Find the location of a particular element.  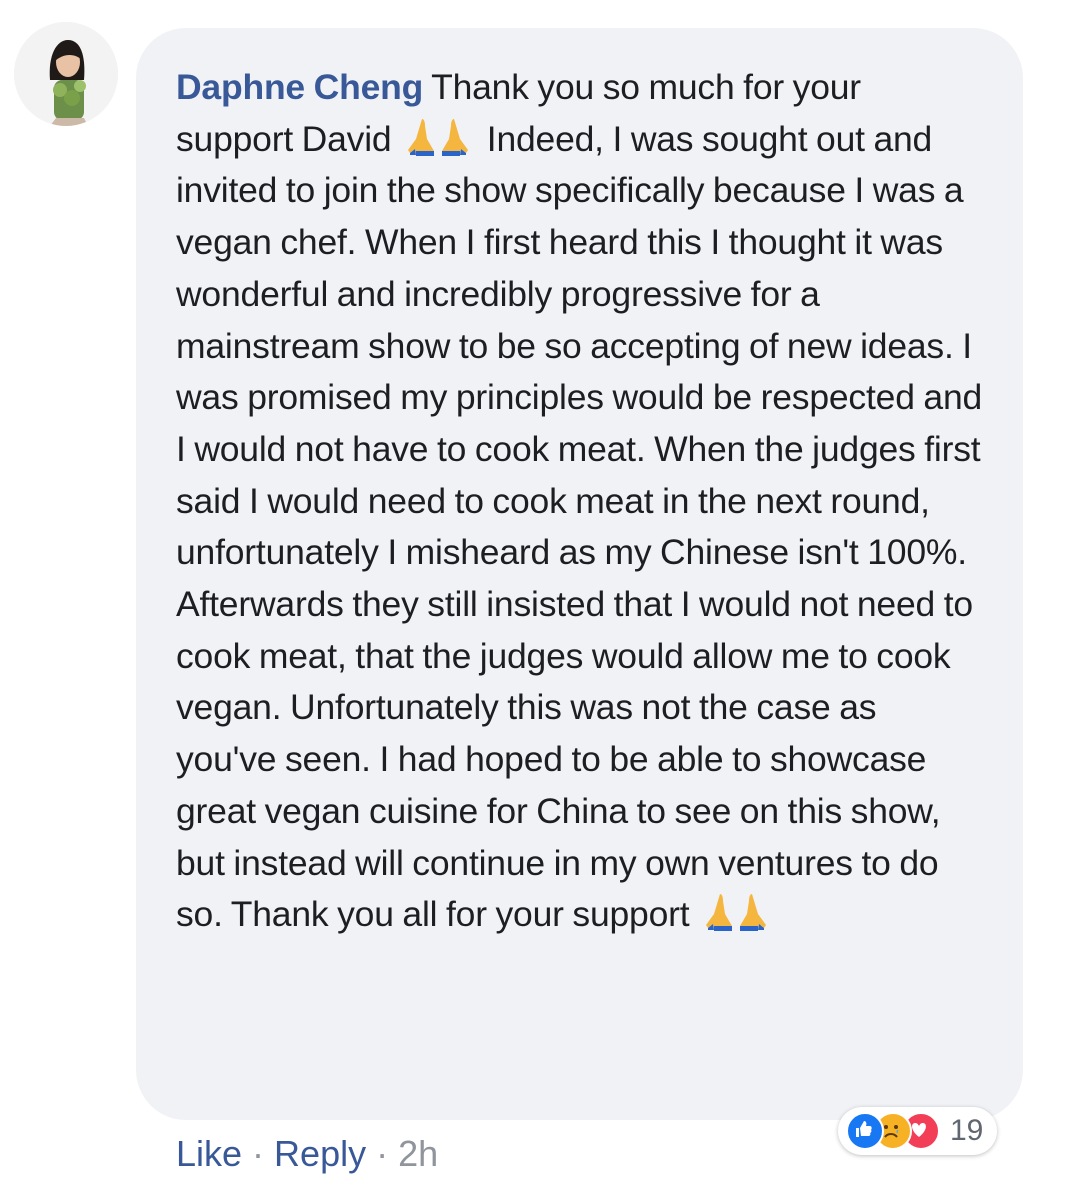

reaction-count: 19 is located at coordinates (967, 1130).